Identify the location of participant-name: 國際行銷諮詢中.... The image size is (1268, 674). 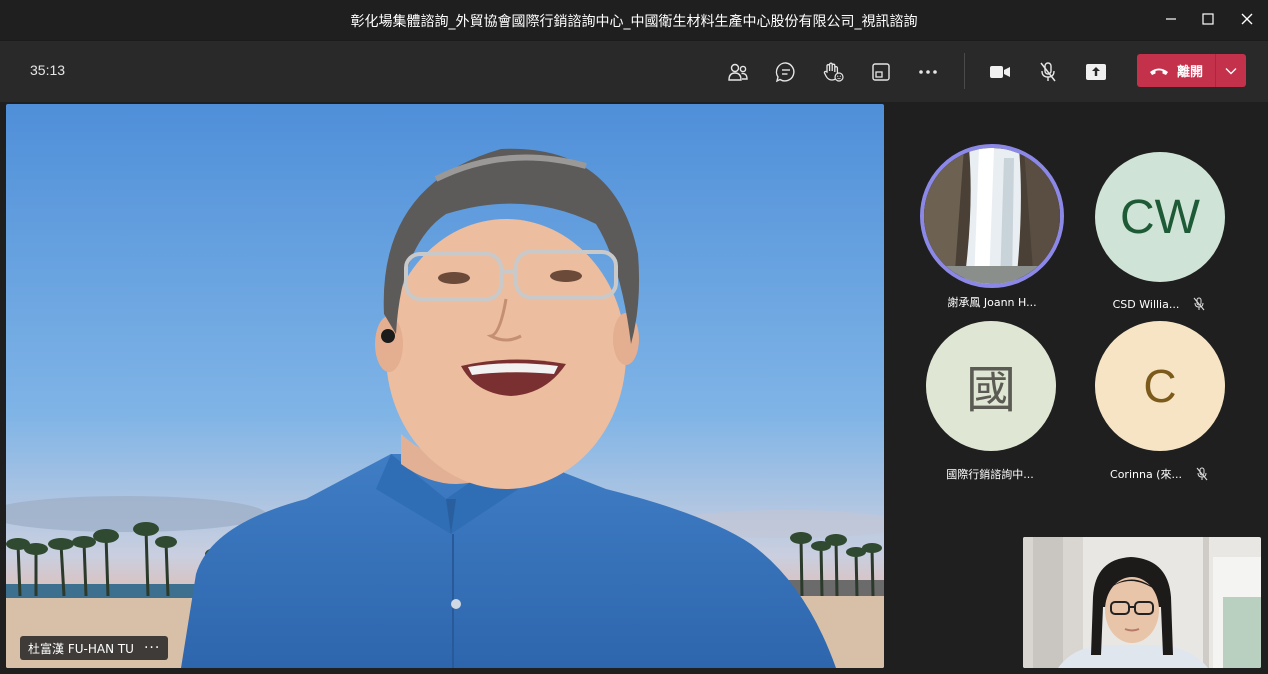
(990, 474).